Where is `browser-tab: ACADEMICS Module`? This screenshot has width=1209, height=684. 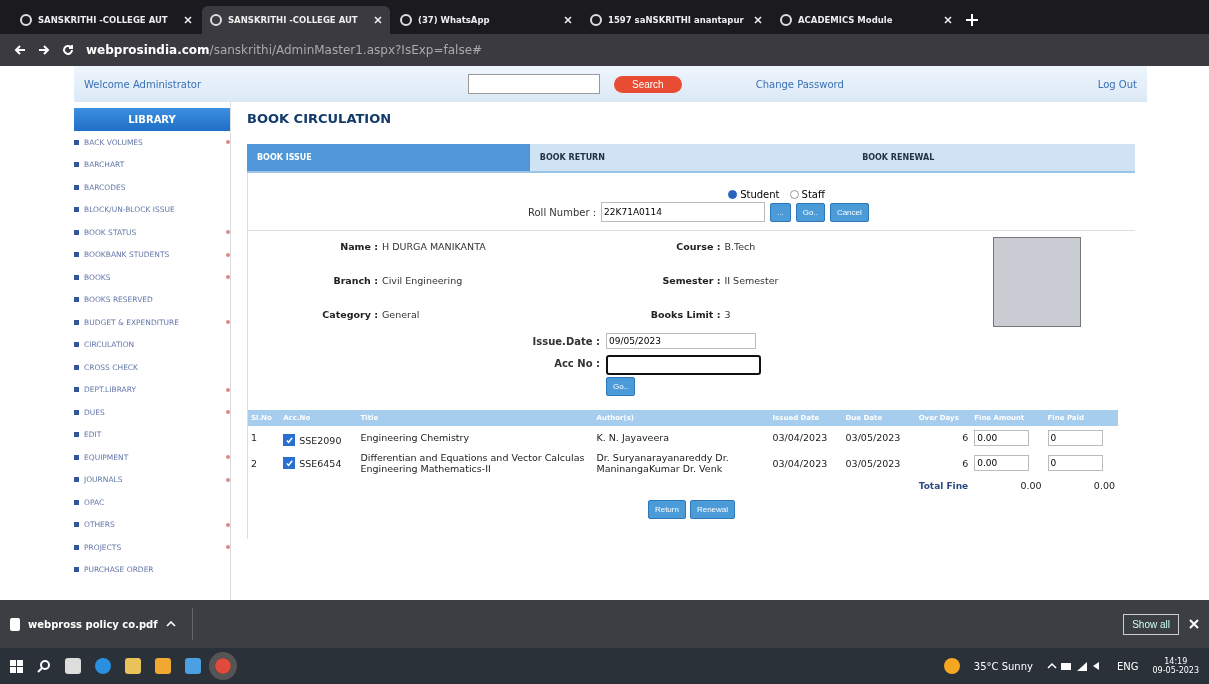 browser-tab: ACADEMICS Module is located at coordinates (866, 20).